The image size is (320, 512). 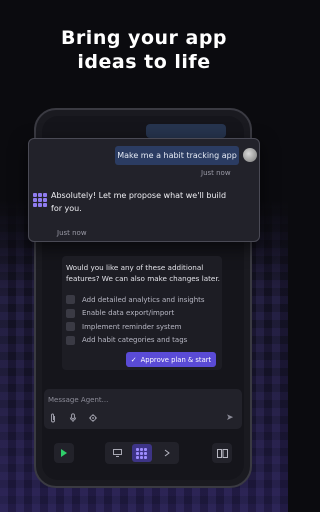 I want to click on play-icon, so click(x=64, y=453).